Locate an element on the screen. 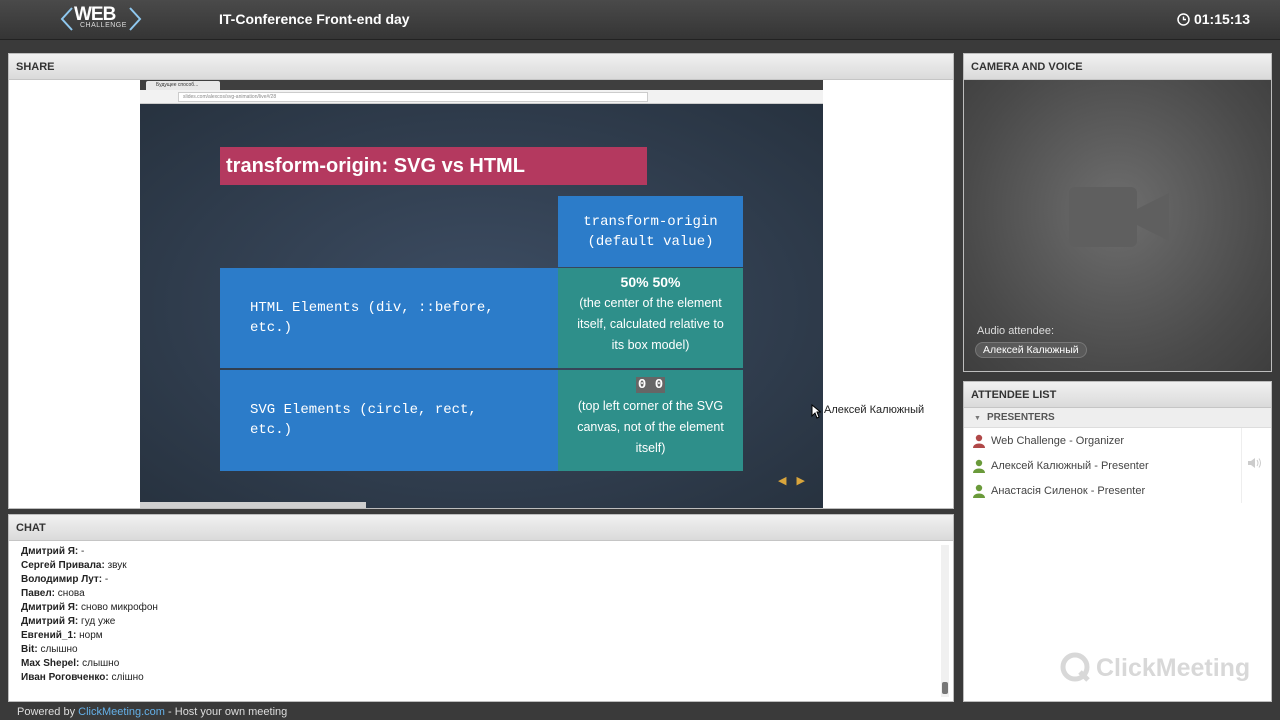 The image size is (1280, 720). attendee-row: Web Challenge - Organizer is located at coordinates (1103, 440).